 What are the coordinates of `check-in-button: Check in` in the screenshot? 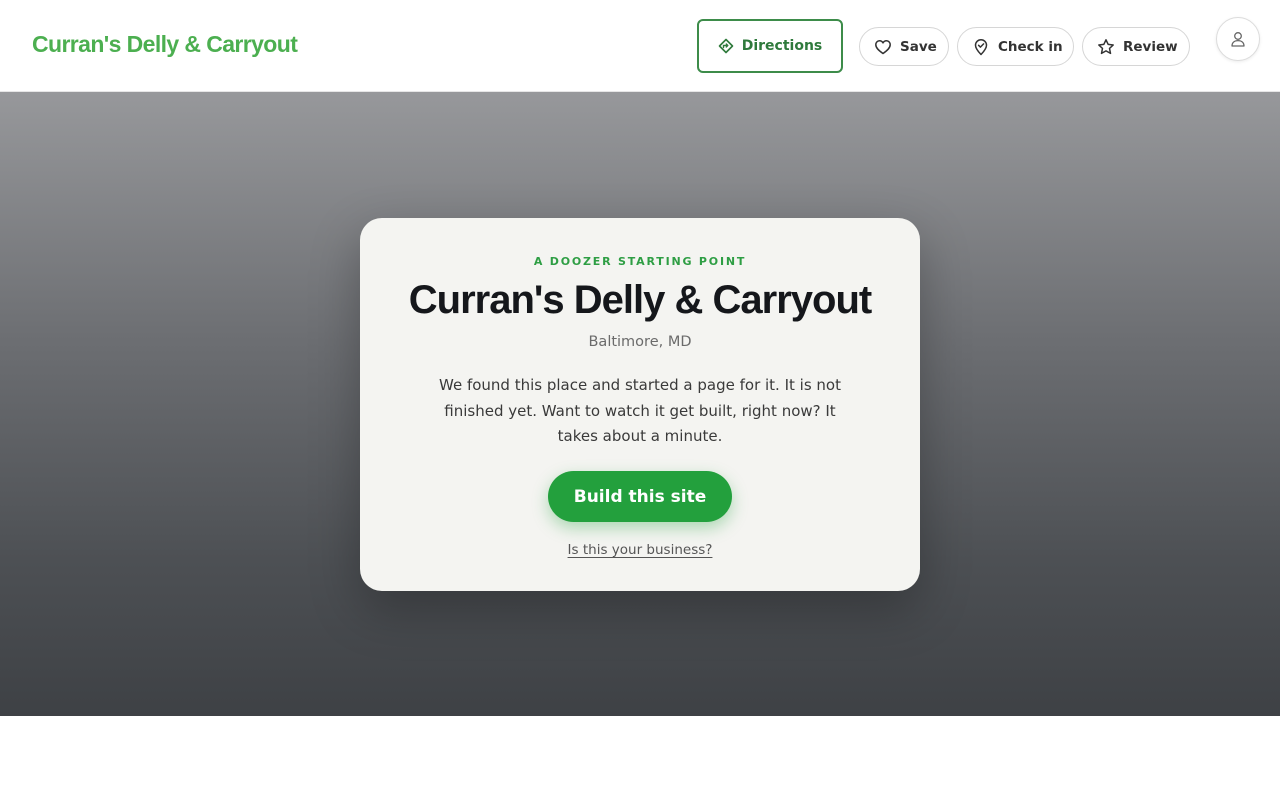 It's located at (1015, 46).